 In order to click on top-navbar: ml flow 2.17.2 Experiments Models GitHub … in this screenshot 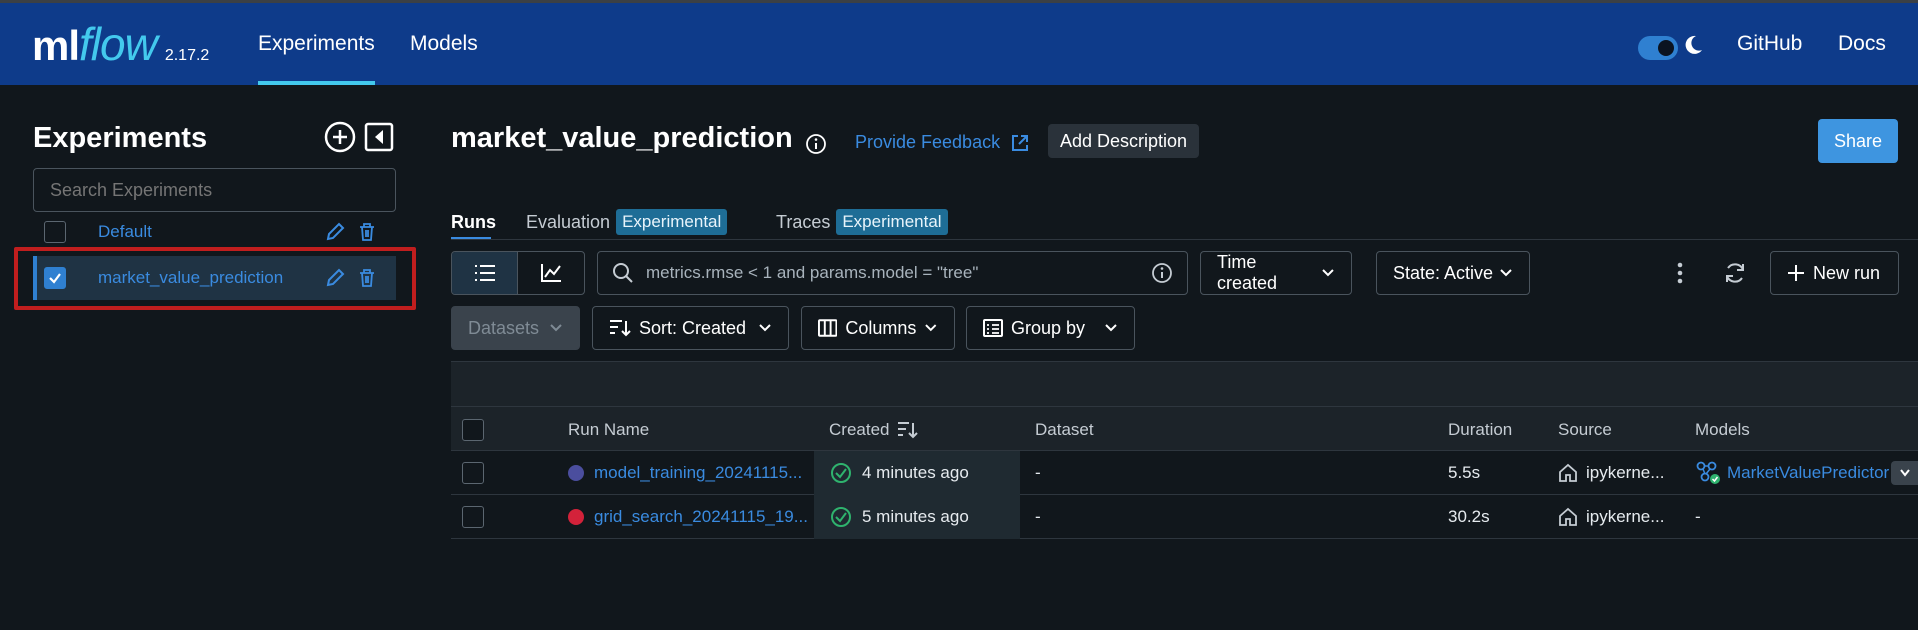, I will do `click(959, 44)`.